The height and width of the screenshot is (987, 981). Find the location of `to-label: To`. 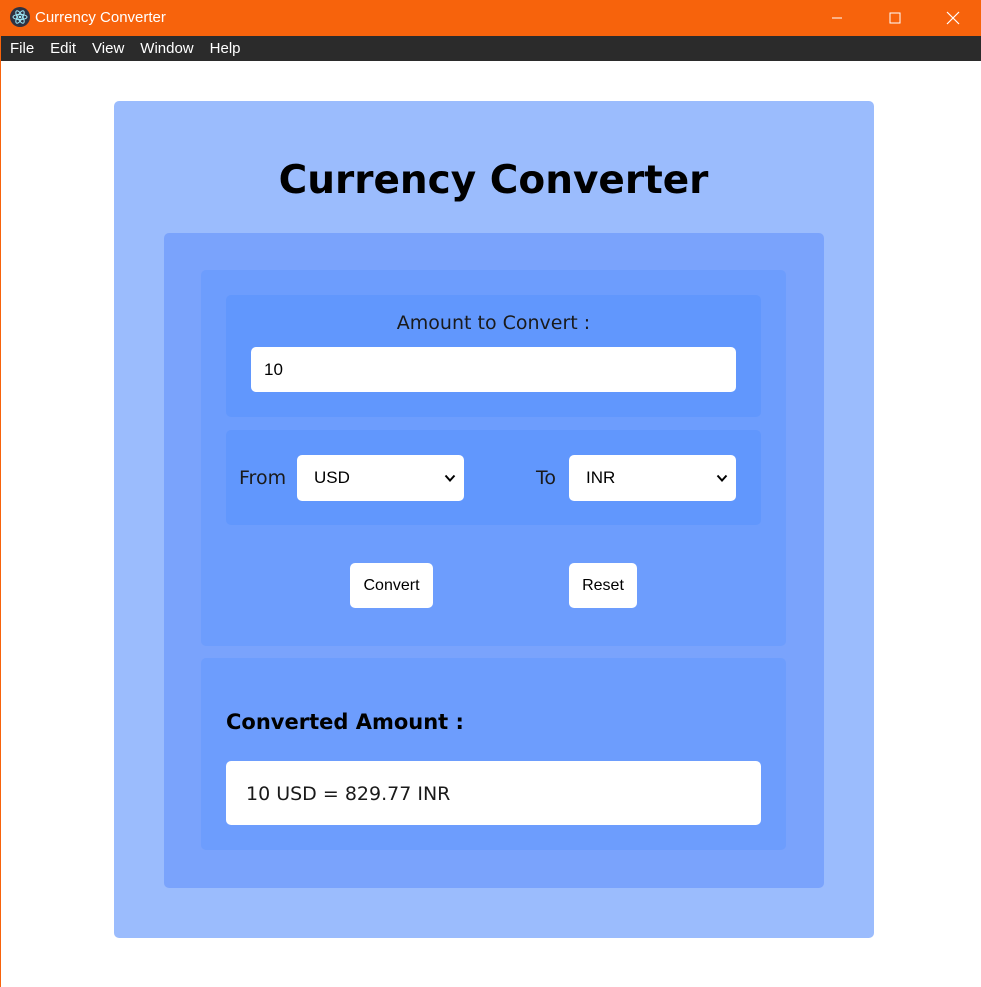

to-label: To is located at coordinates (546, 478).